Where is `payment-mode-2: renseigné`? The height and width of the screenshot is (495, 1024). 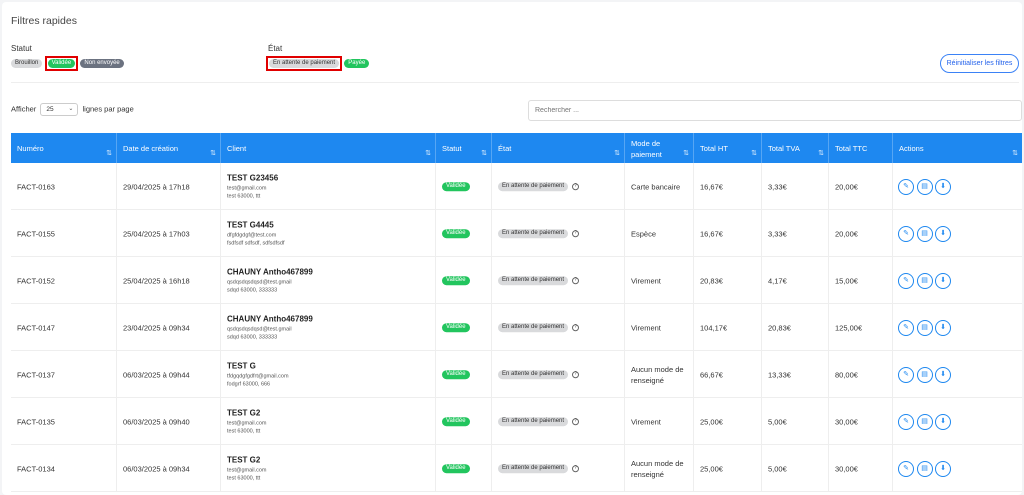
payment-mode-2: renseigné is located at coordinates (647, 474).